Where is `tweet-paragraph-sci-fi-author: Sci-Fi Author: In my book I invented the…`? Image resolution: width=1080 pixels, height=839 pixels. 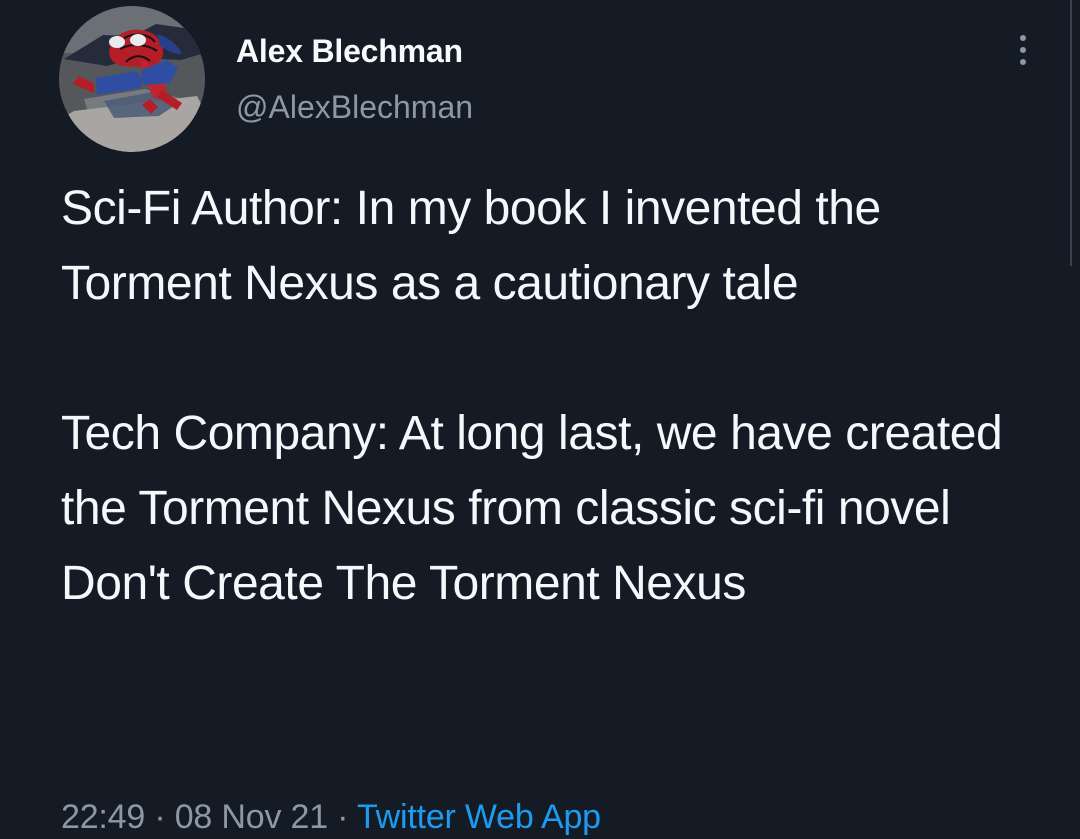
tweet-paragraph-sci-fi-author: Sci-Fi Author: In my book I invented the… is located at coordinates (471, 246).